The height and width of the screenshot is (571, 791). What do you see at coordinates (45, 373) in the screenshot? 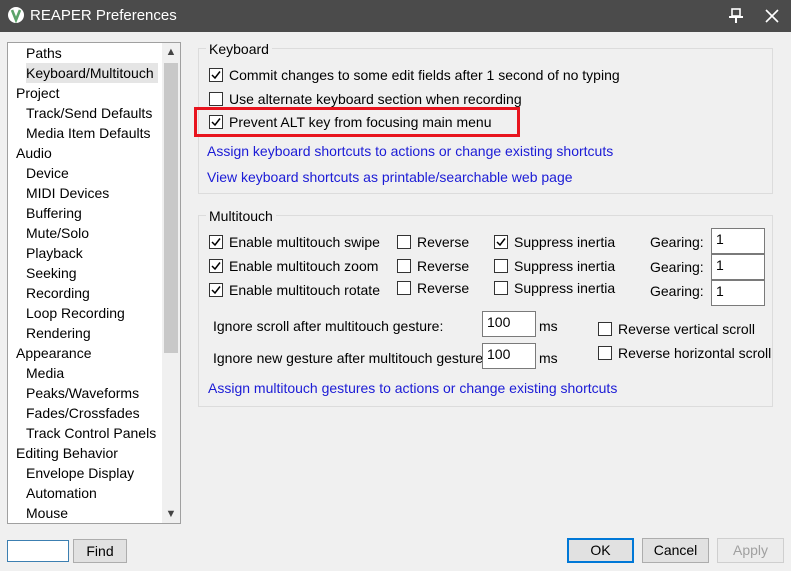
I see `tree-item-media: Media` at bounding box center [45, 373].